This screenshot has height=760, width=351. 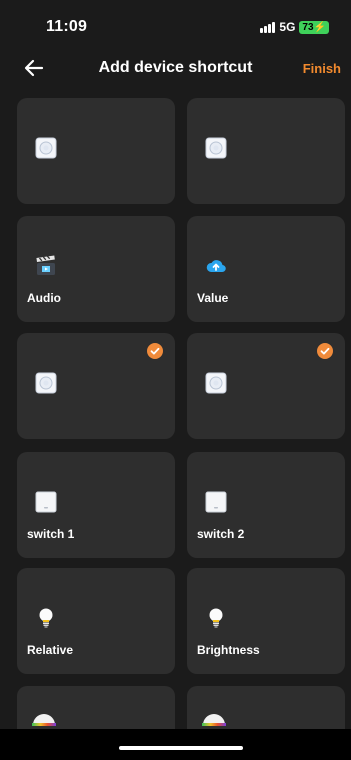 What do you see at coordinates (228, 650) in the screenshot?
I see `device-card-label: Brightness` at bounding box center [228, 650].